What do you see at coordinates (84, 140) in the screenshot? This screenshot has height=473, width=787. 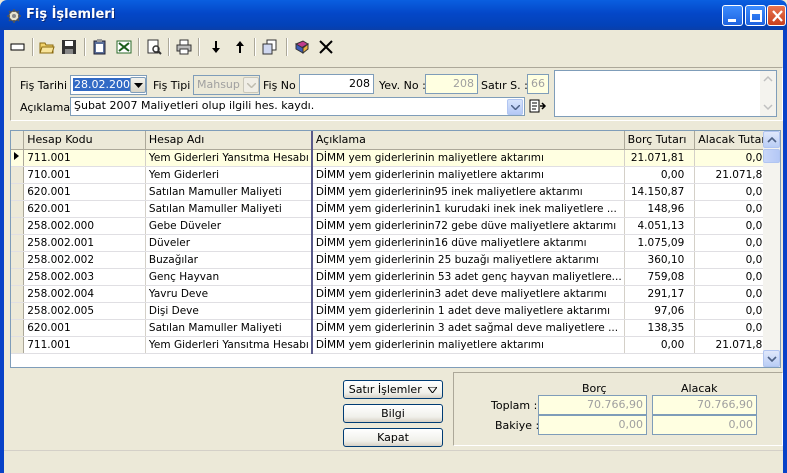 I see `column-header-hesap-kodu: Hesap Kodu` at bounding box center [84, 140].